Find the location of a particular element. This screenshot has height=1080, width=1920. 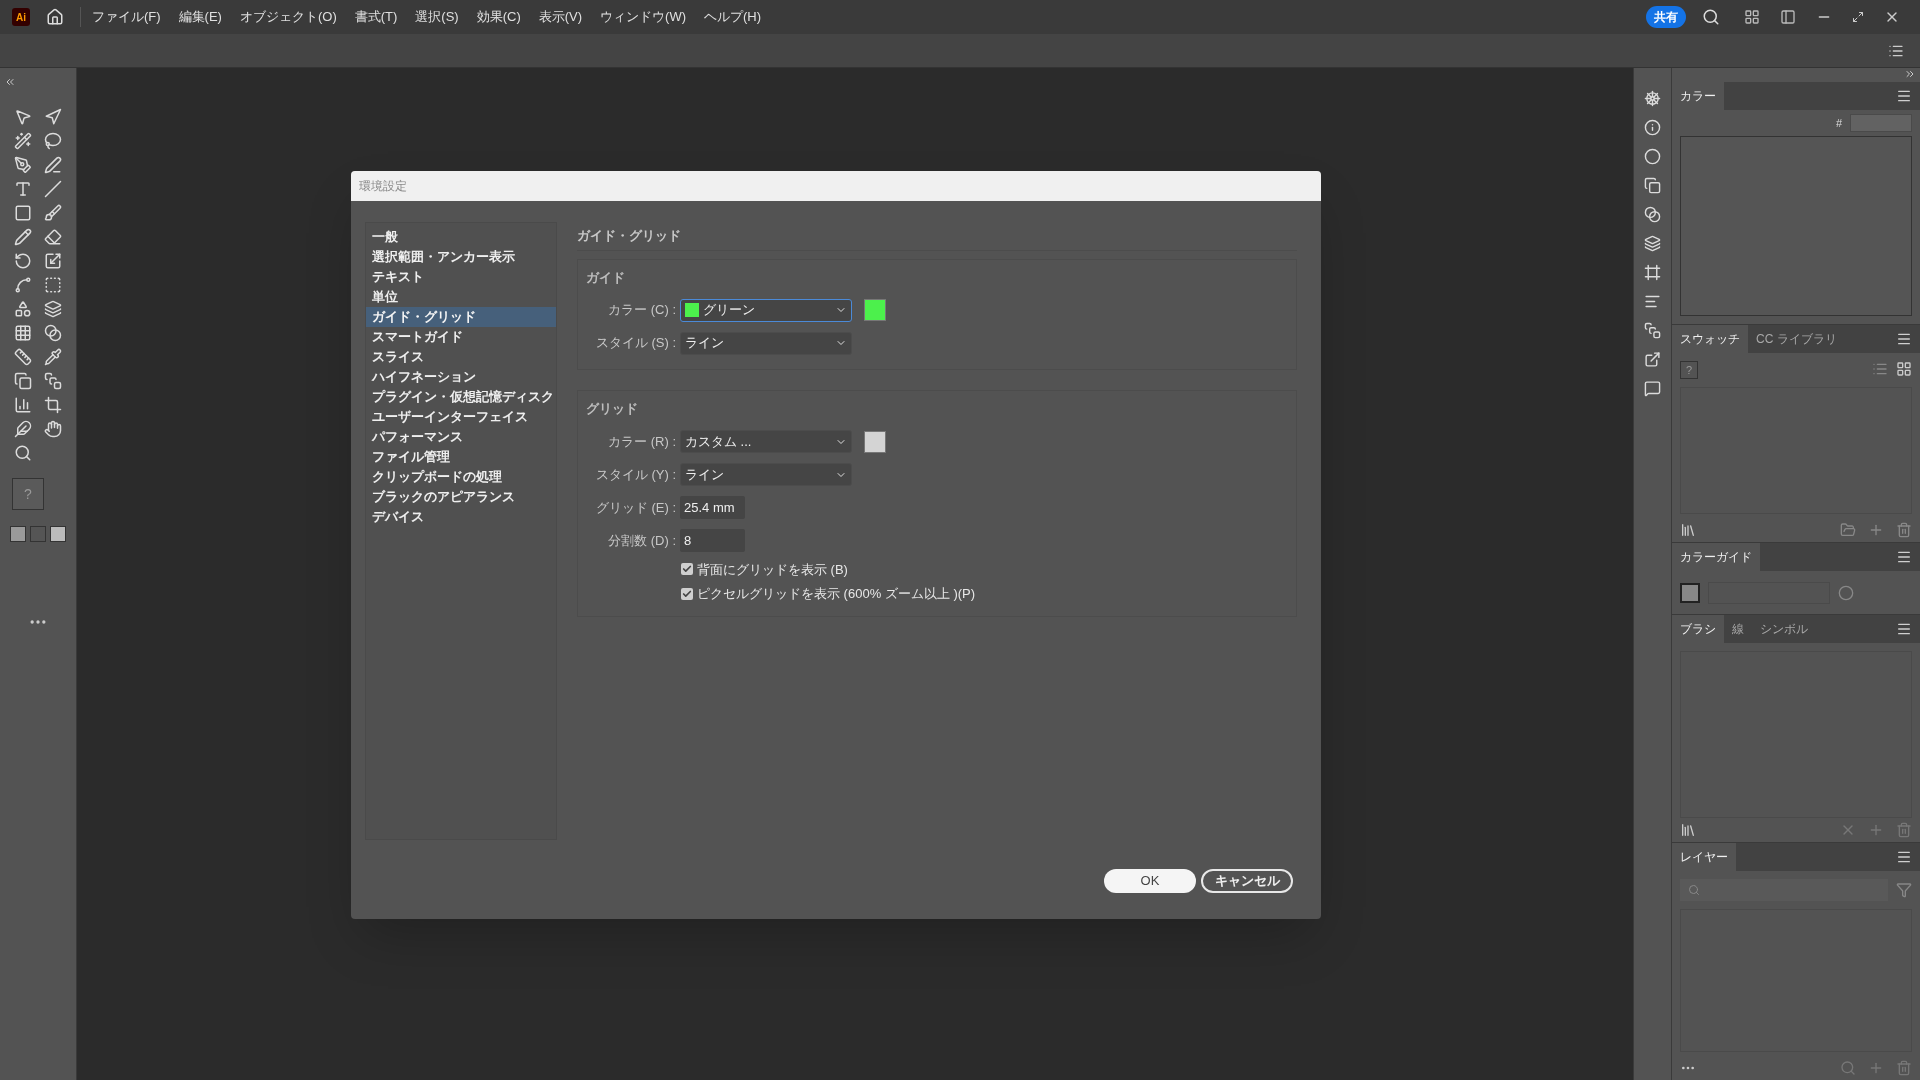

feather-icon is located at coordinates (23, 429).